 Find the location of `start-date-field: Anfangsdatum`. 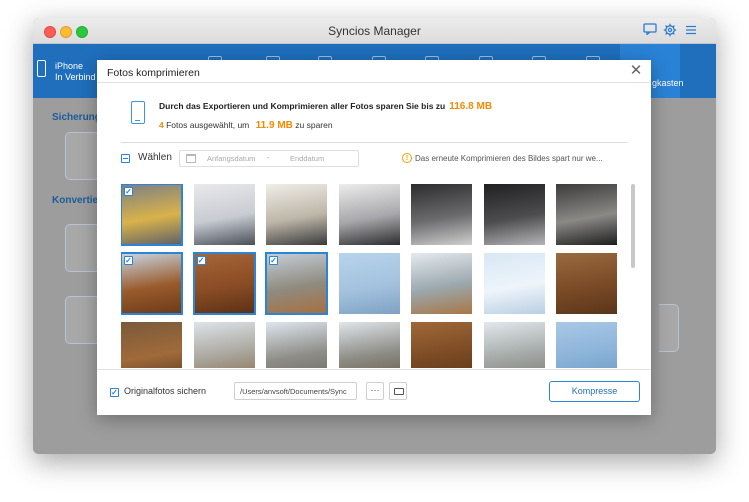

start-date-field: Anfangsdatum is located at coordinates (231, 158).